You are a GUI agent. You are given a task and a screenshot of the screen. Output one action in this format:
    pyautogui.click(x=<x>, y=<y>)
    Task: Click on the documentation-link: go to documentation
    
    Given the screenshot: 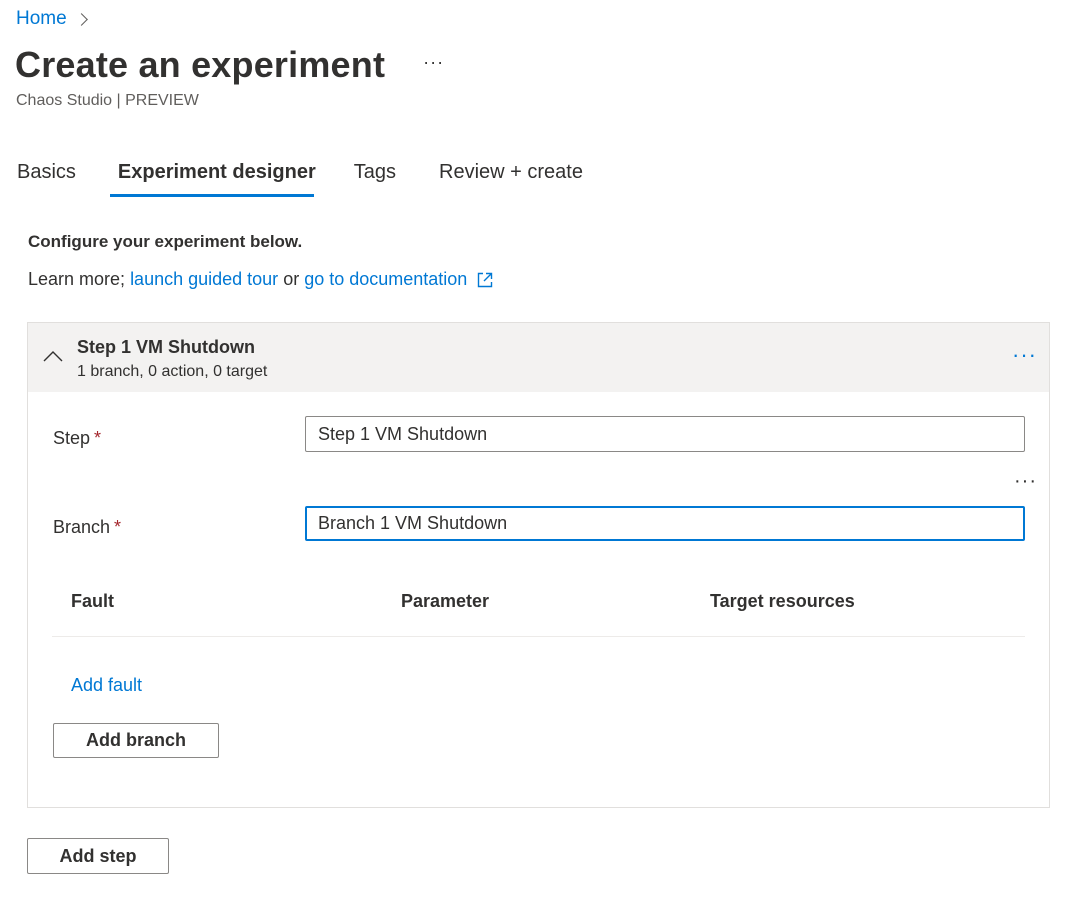 What is the action you would take?
    pyautogui.click(x=385, y=279)
    